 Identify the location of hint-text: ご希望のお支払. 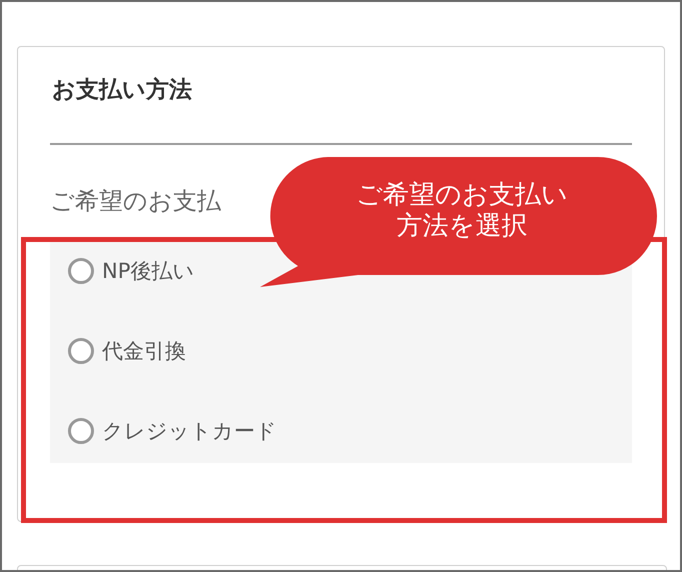
(135, 201).